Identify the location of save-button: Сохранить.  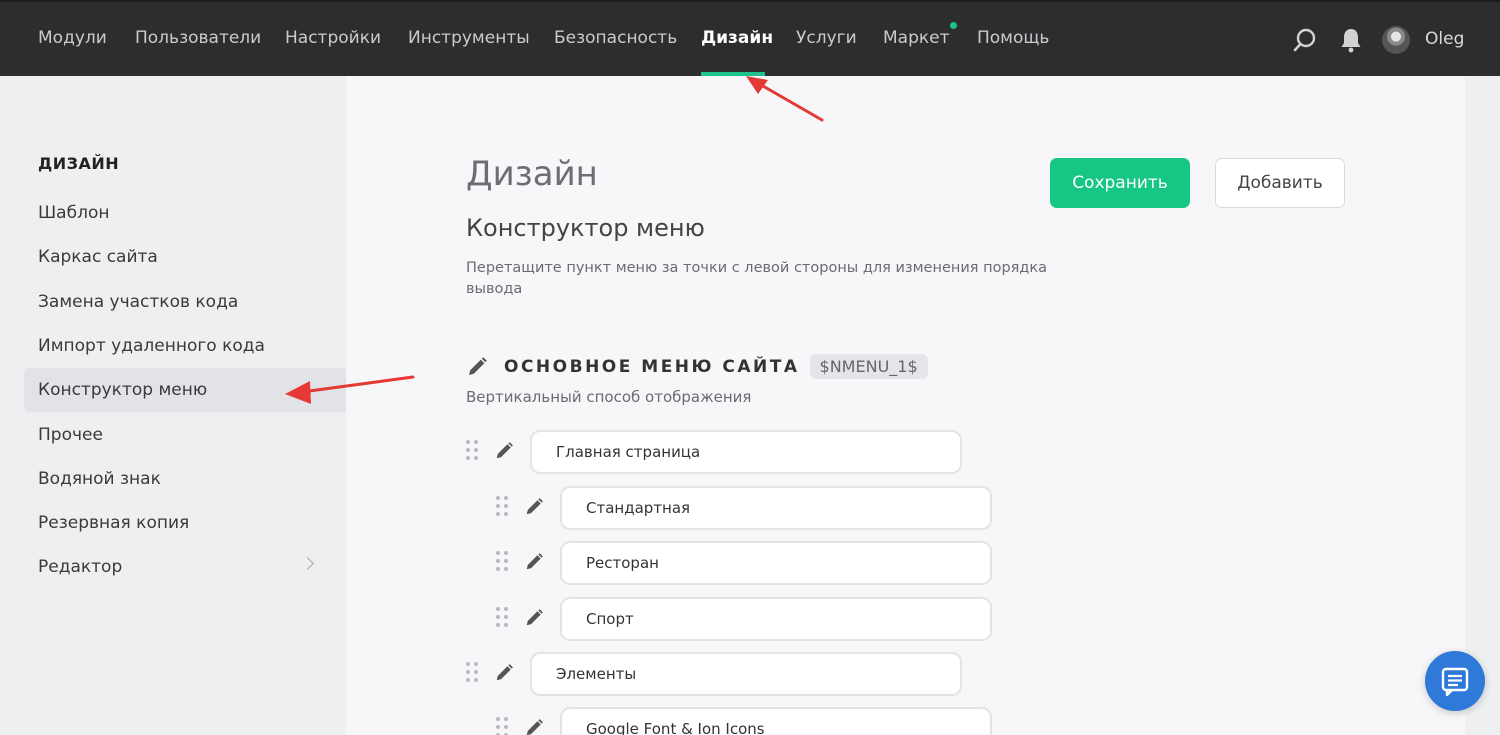
(1120, 183).